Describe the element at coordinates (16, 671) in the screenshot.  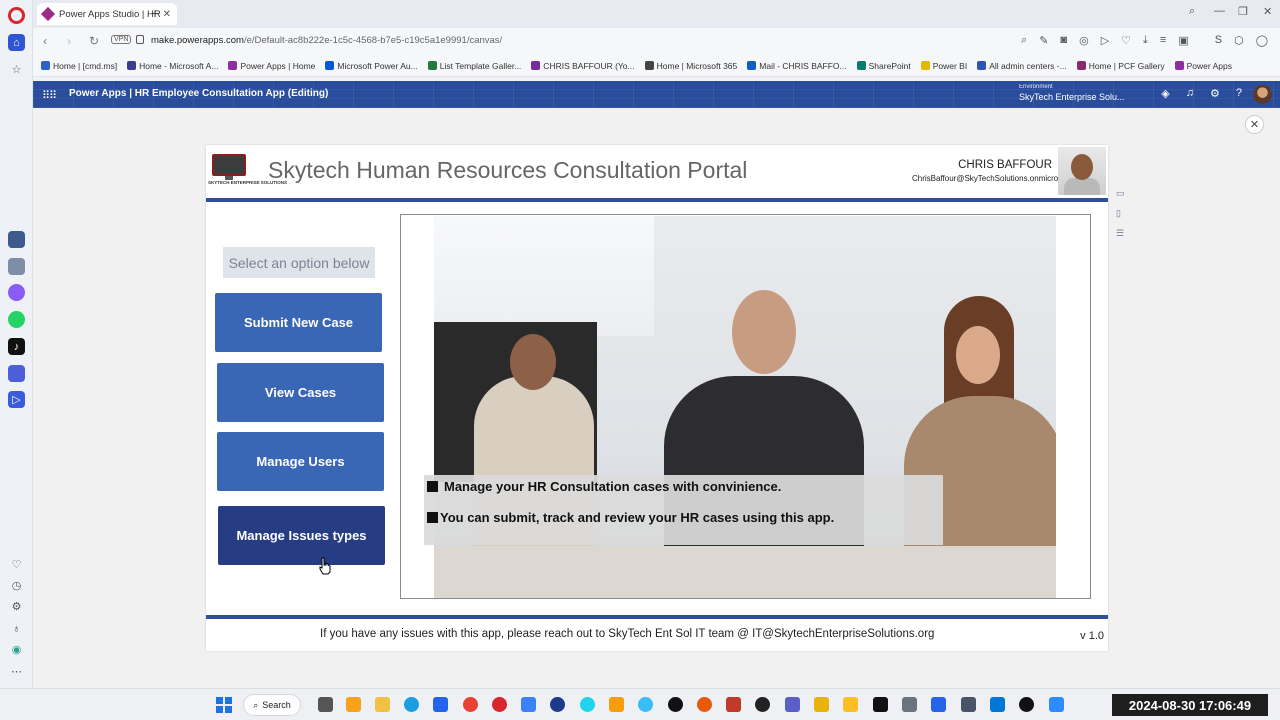
I see `more-icon: ⋯` at that location.